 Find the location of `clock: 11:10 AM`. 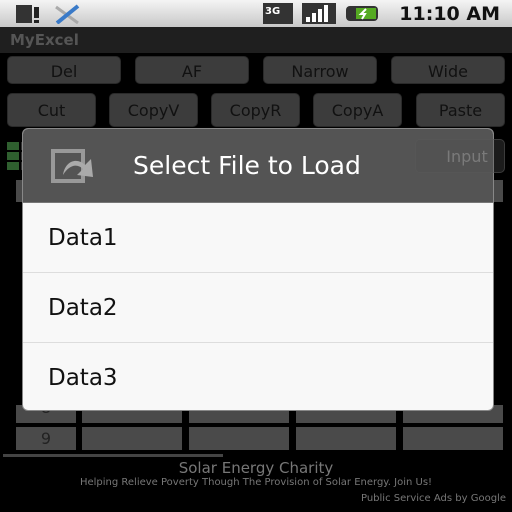

clock: 11:10 AM is located at coordinates (449, 14).